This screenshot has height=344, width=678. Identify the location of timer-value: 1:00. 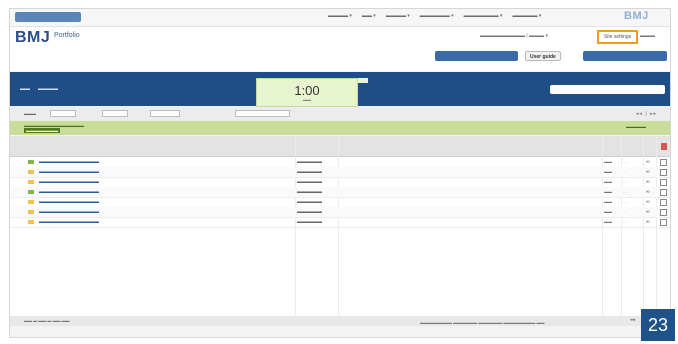
(307, 90).